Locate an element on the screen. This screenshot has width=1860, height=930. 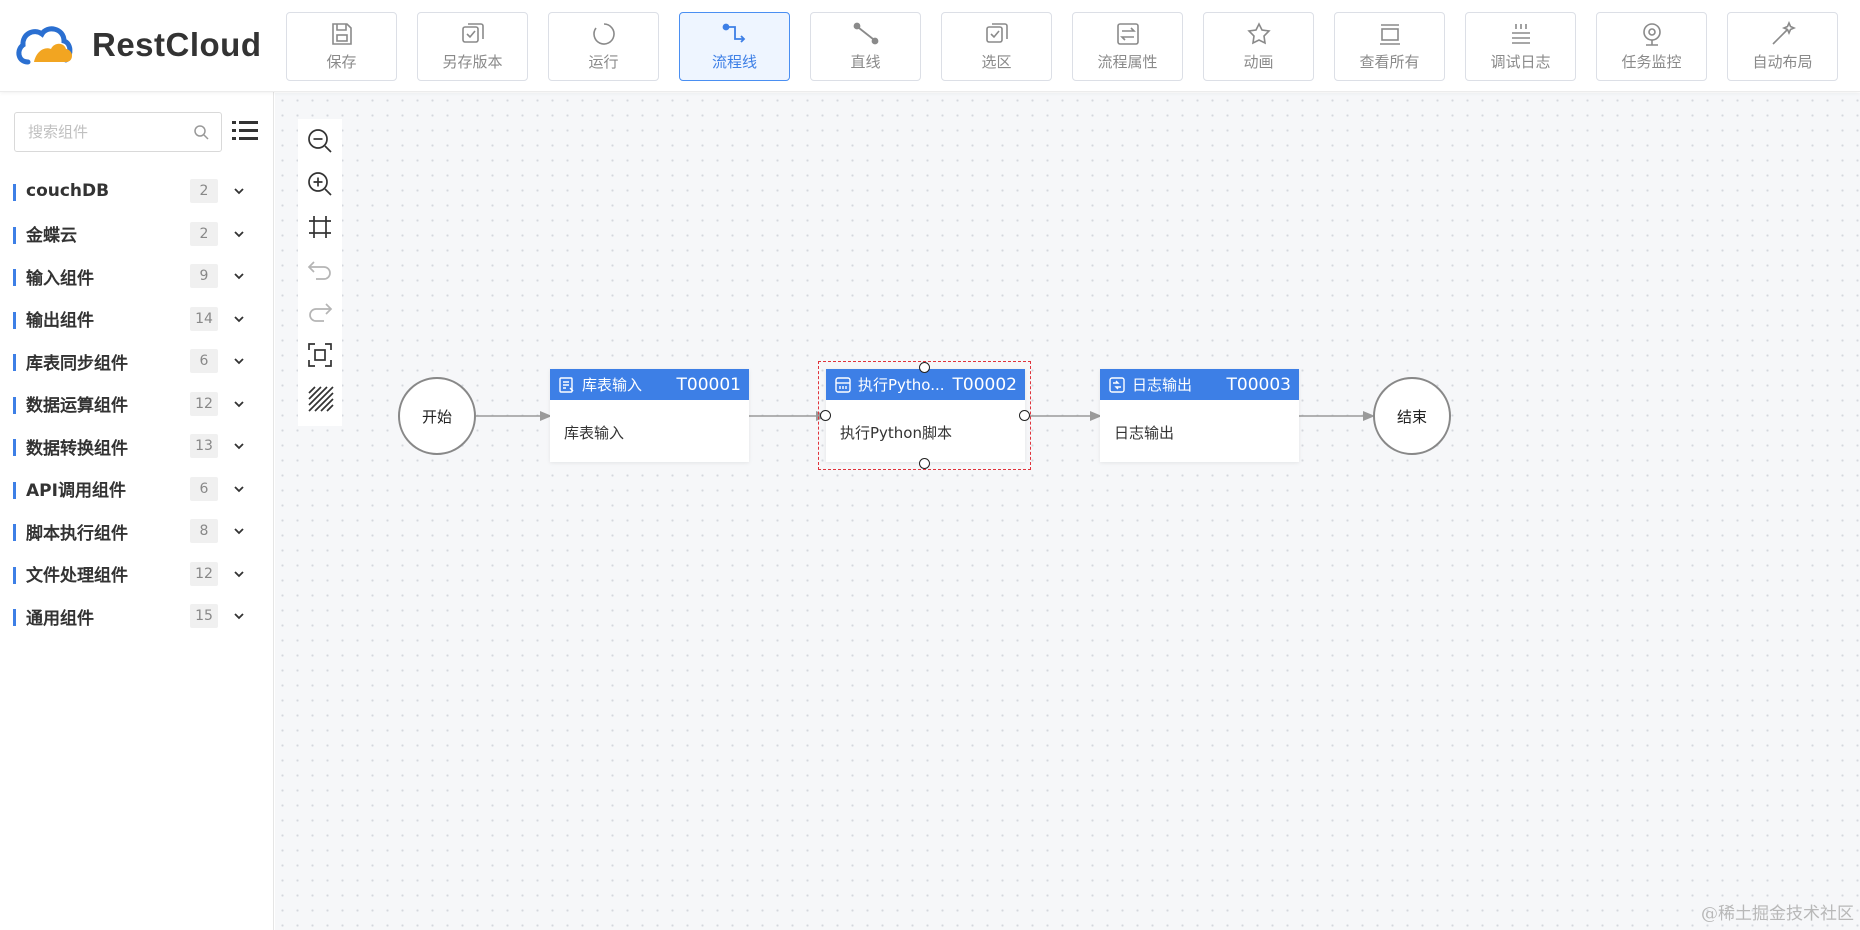
view-all-label: 查看所有 is located at coordinates (1389, 62).